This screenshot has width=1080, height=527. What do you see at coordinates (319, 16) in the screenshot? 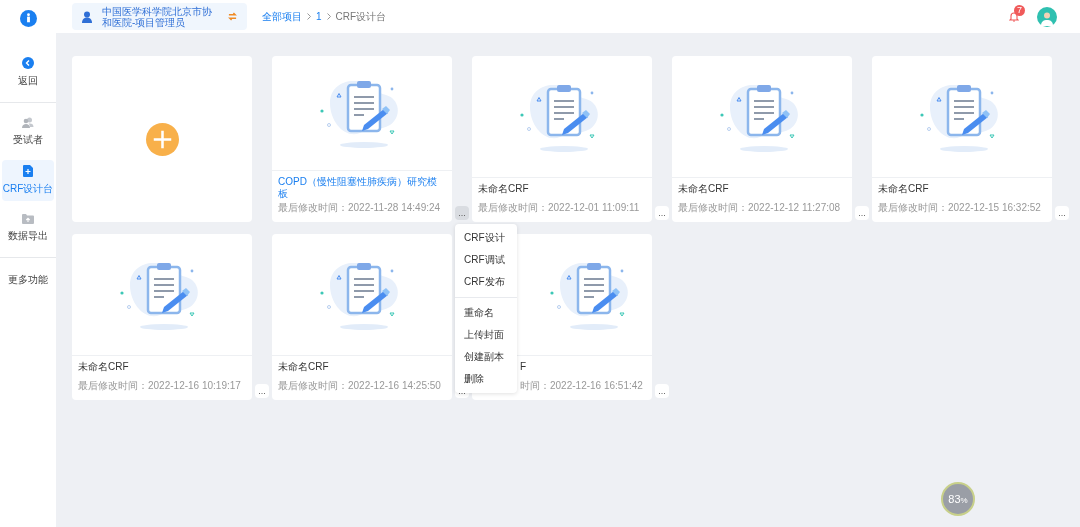
I see `breadcrumb-link: 1` at bounding box center [319, 16].